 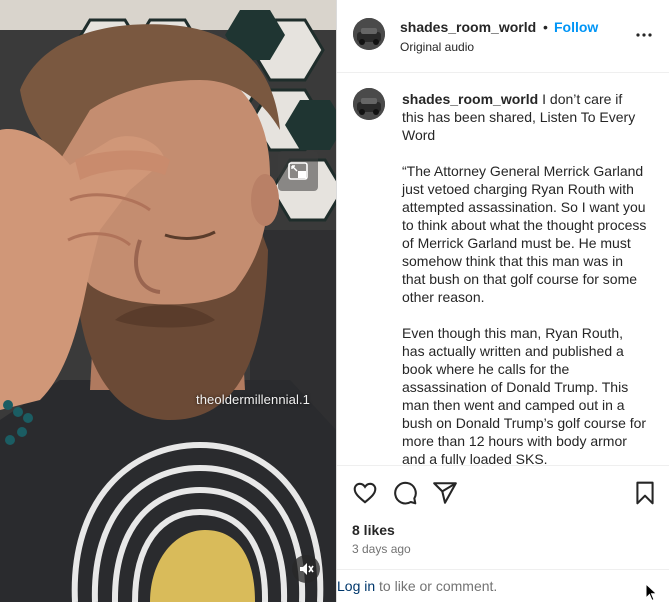 What do you see at coordinates (468, 27) in the screenshot?
I see `header-username: shades_room_world` at bounding box center [468, 27].